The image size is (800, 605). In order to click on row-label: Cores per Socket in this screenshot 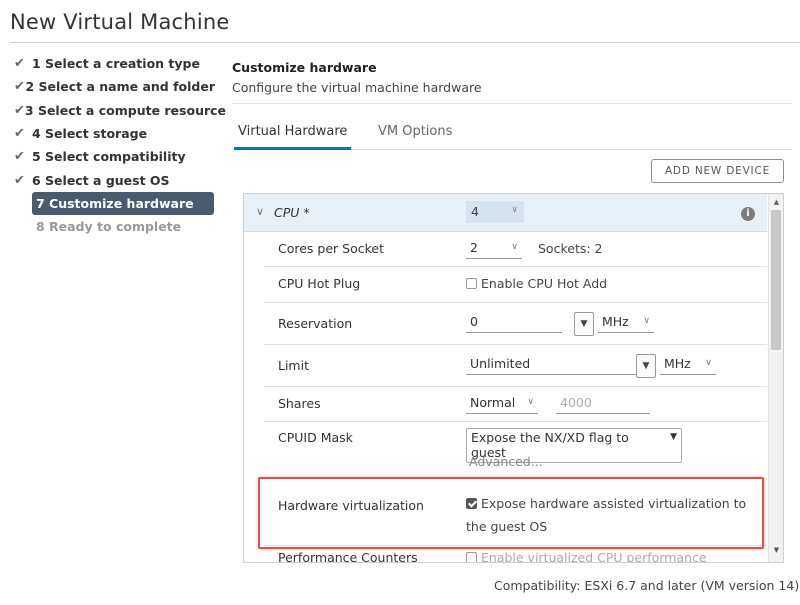, I will do `click(331, 248)`.